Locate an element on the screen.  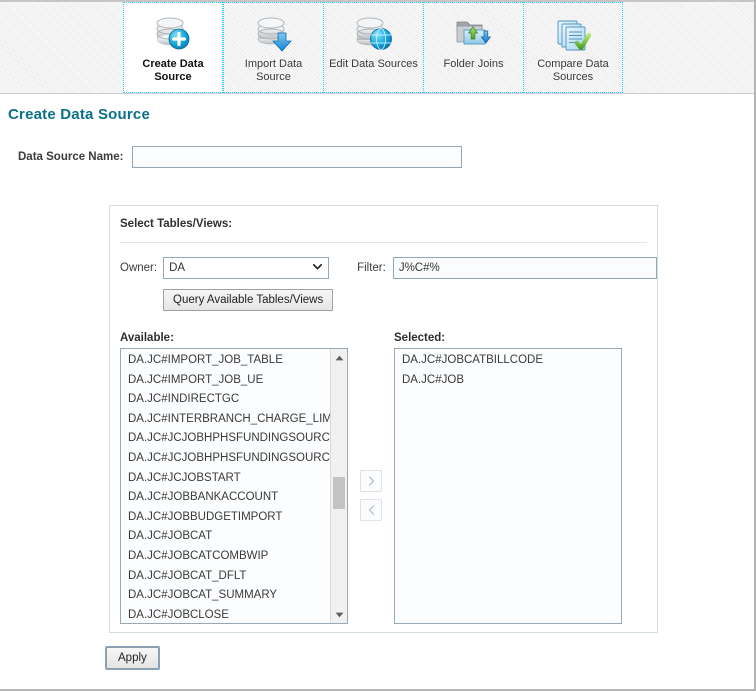
filter-label: Filter: is located at coordinates (371, 268).